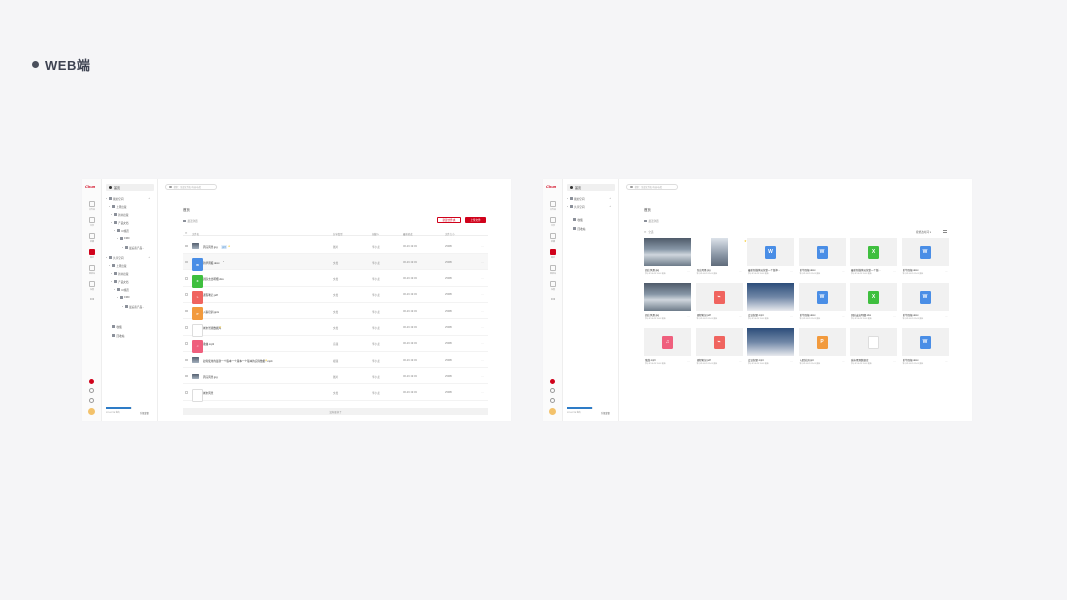 The height and width of the screenshot is (600, 1067). I want to click on table-row: 周庄风景.jpg 协作 ★ 图片 李小龙 06-29 19:03 25MB ···, so click(335, 246).